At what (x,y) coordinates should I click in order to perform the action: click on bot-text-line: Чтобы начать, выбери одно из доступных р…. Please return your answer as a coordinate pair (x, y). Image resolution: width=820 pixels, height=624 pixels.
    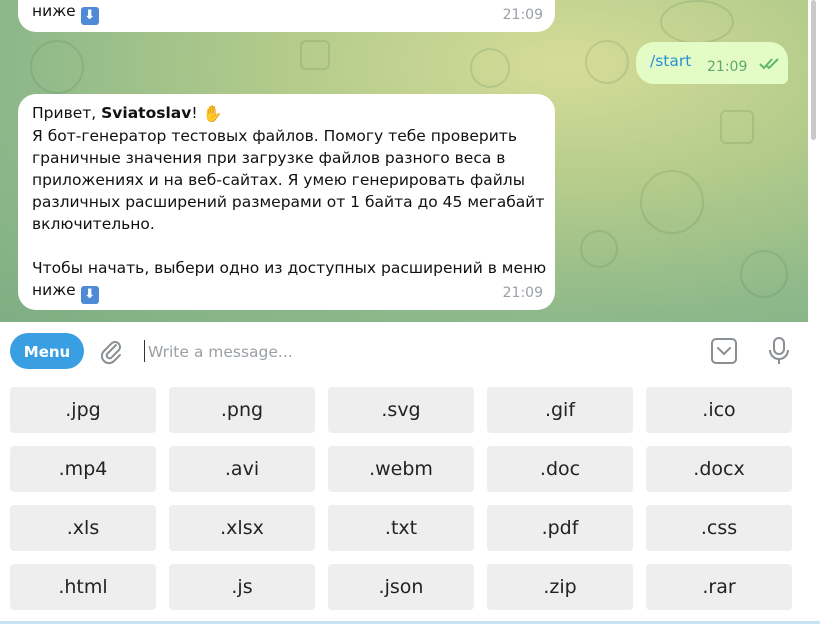
    Looking at the image, I should click on (289, 268).